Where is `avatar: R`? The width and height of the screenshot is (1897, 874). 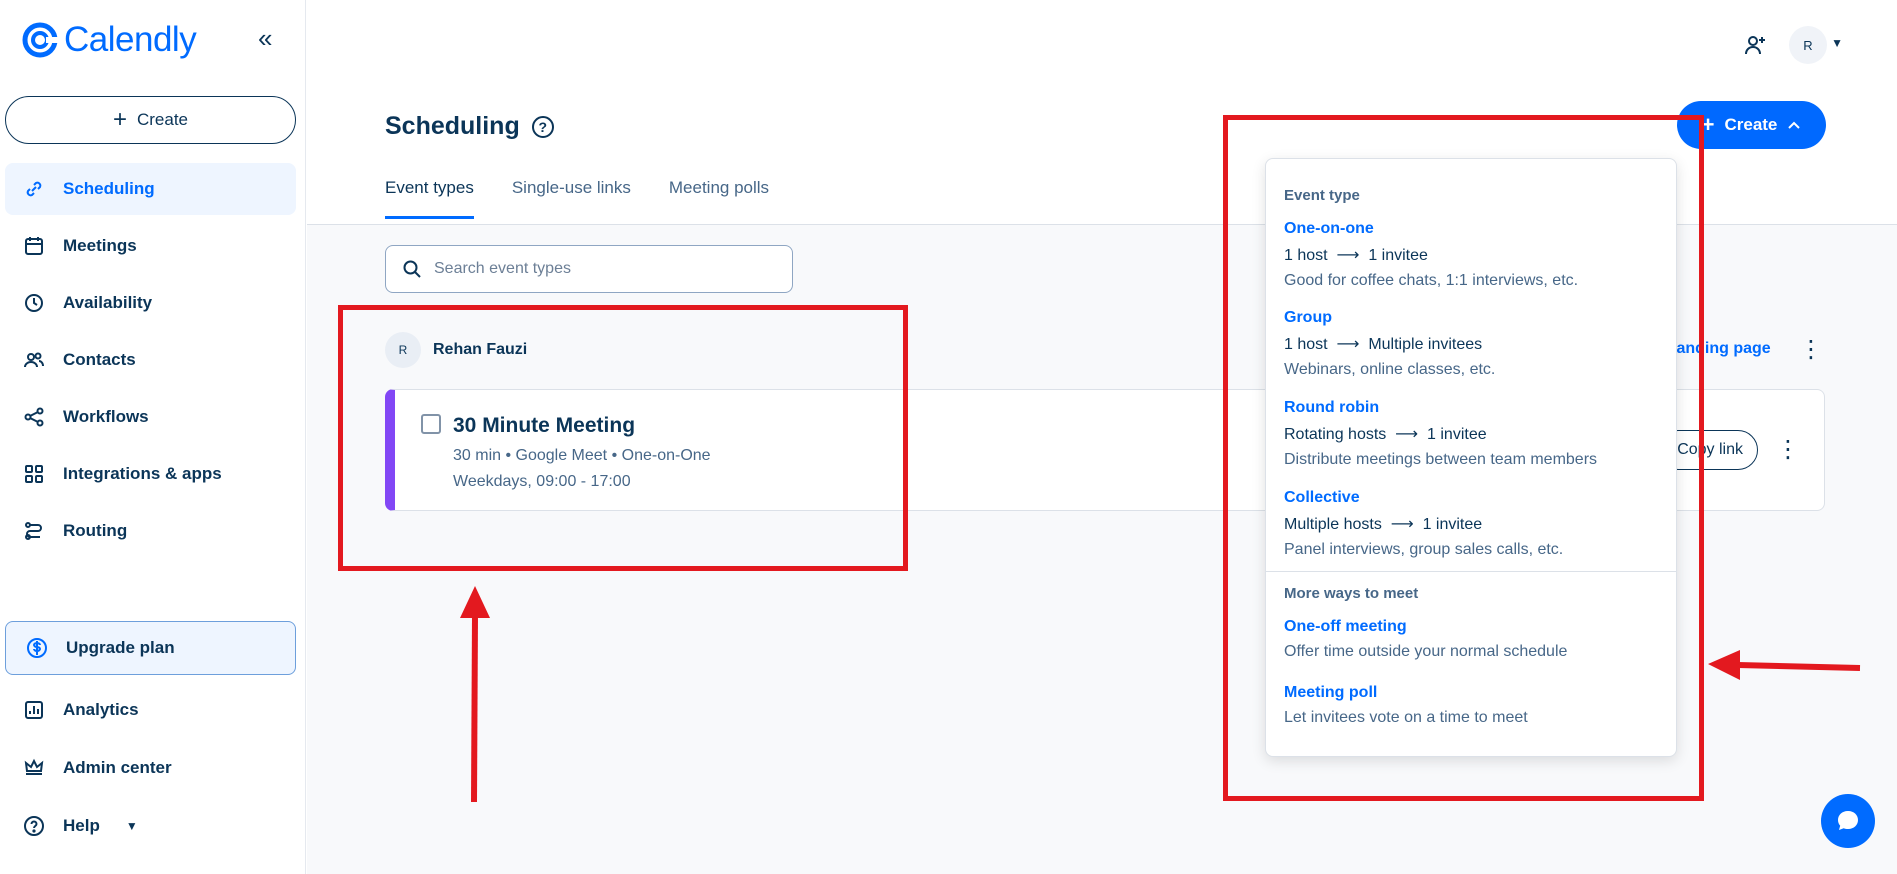 avatar: R is located at coordinates (1808, 45).